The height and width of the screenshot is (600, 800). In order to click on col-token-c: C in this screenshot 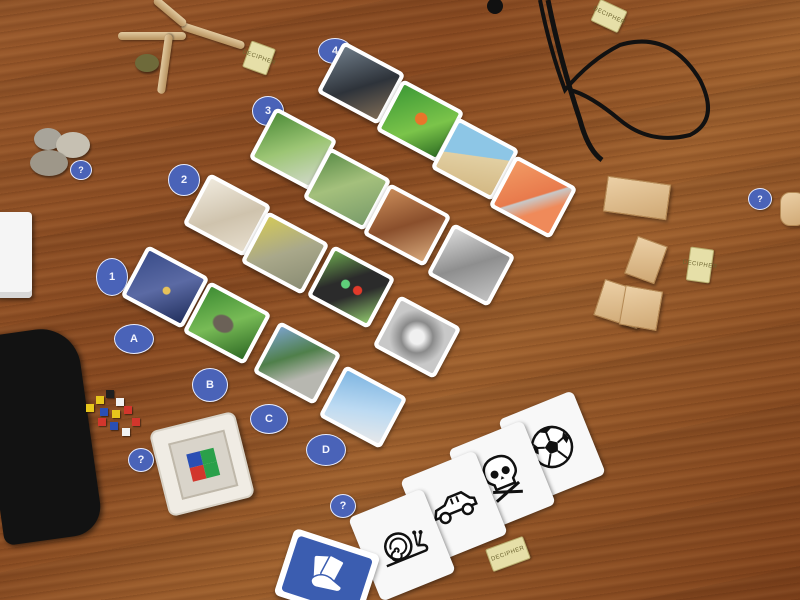, I will do `click(269, 419)`.